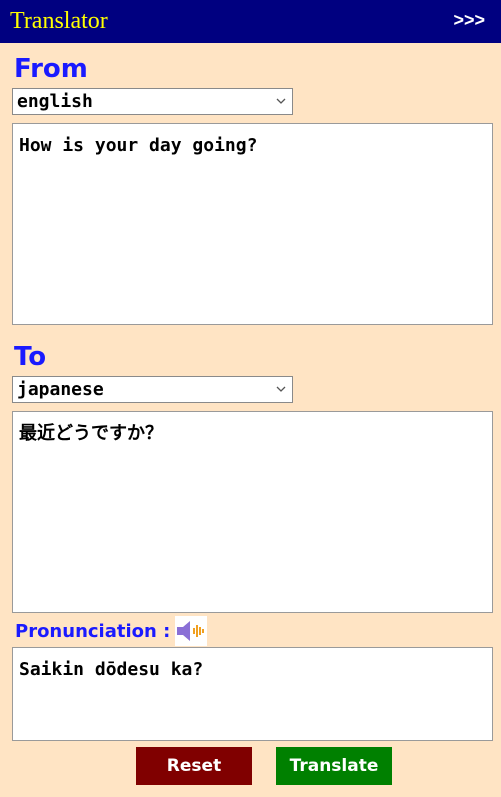 This screenshot has width=501, height=797. What do you see at coordinates (194, 766) in the screenshot?
I see `reset-button: Reset` at bounding box center [194, 766].